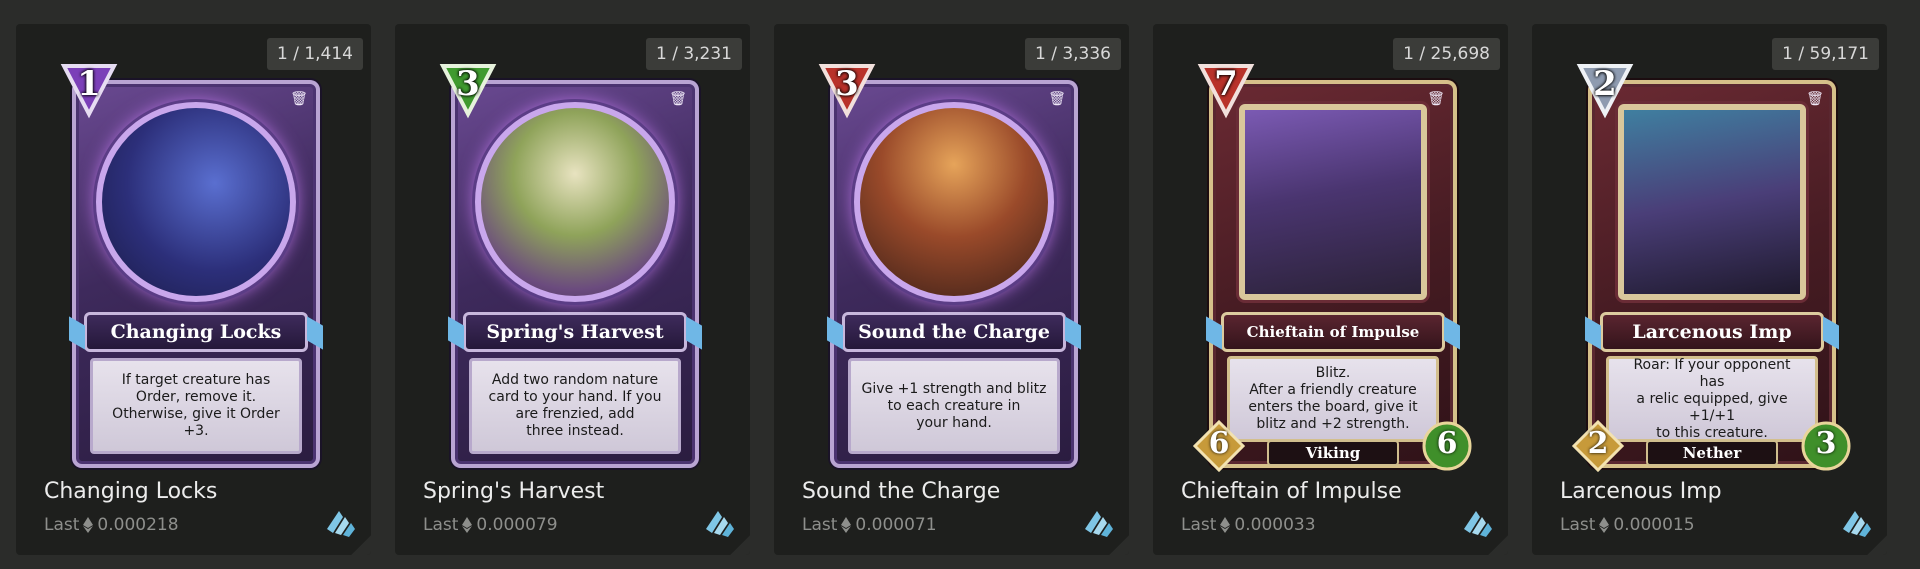  I want to click on tribe-label: Viking, so click(1333, 453).